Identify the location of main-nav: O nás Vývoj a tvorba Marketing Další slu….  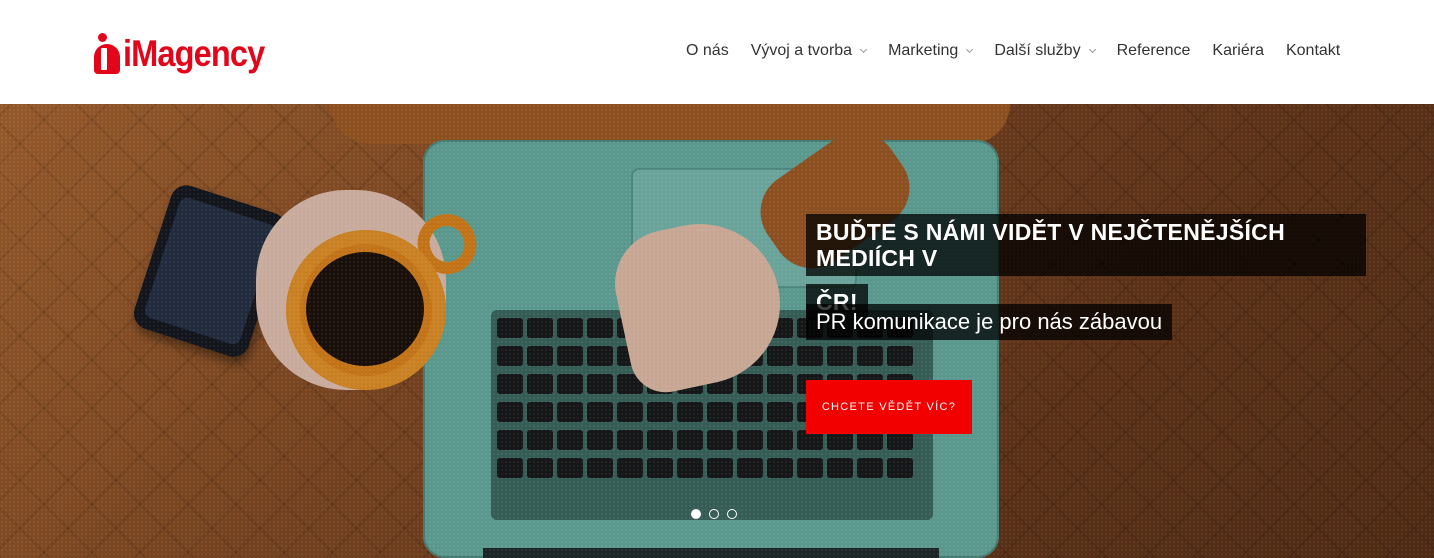
(1013, 51).